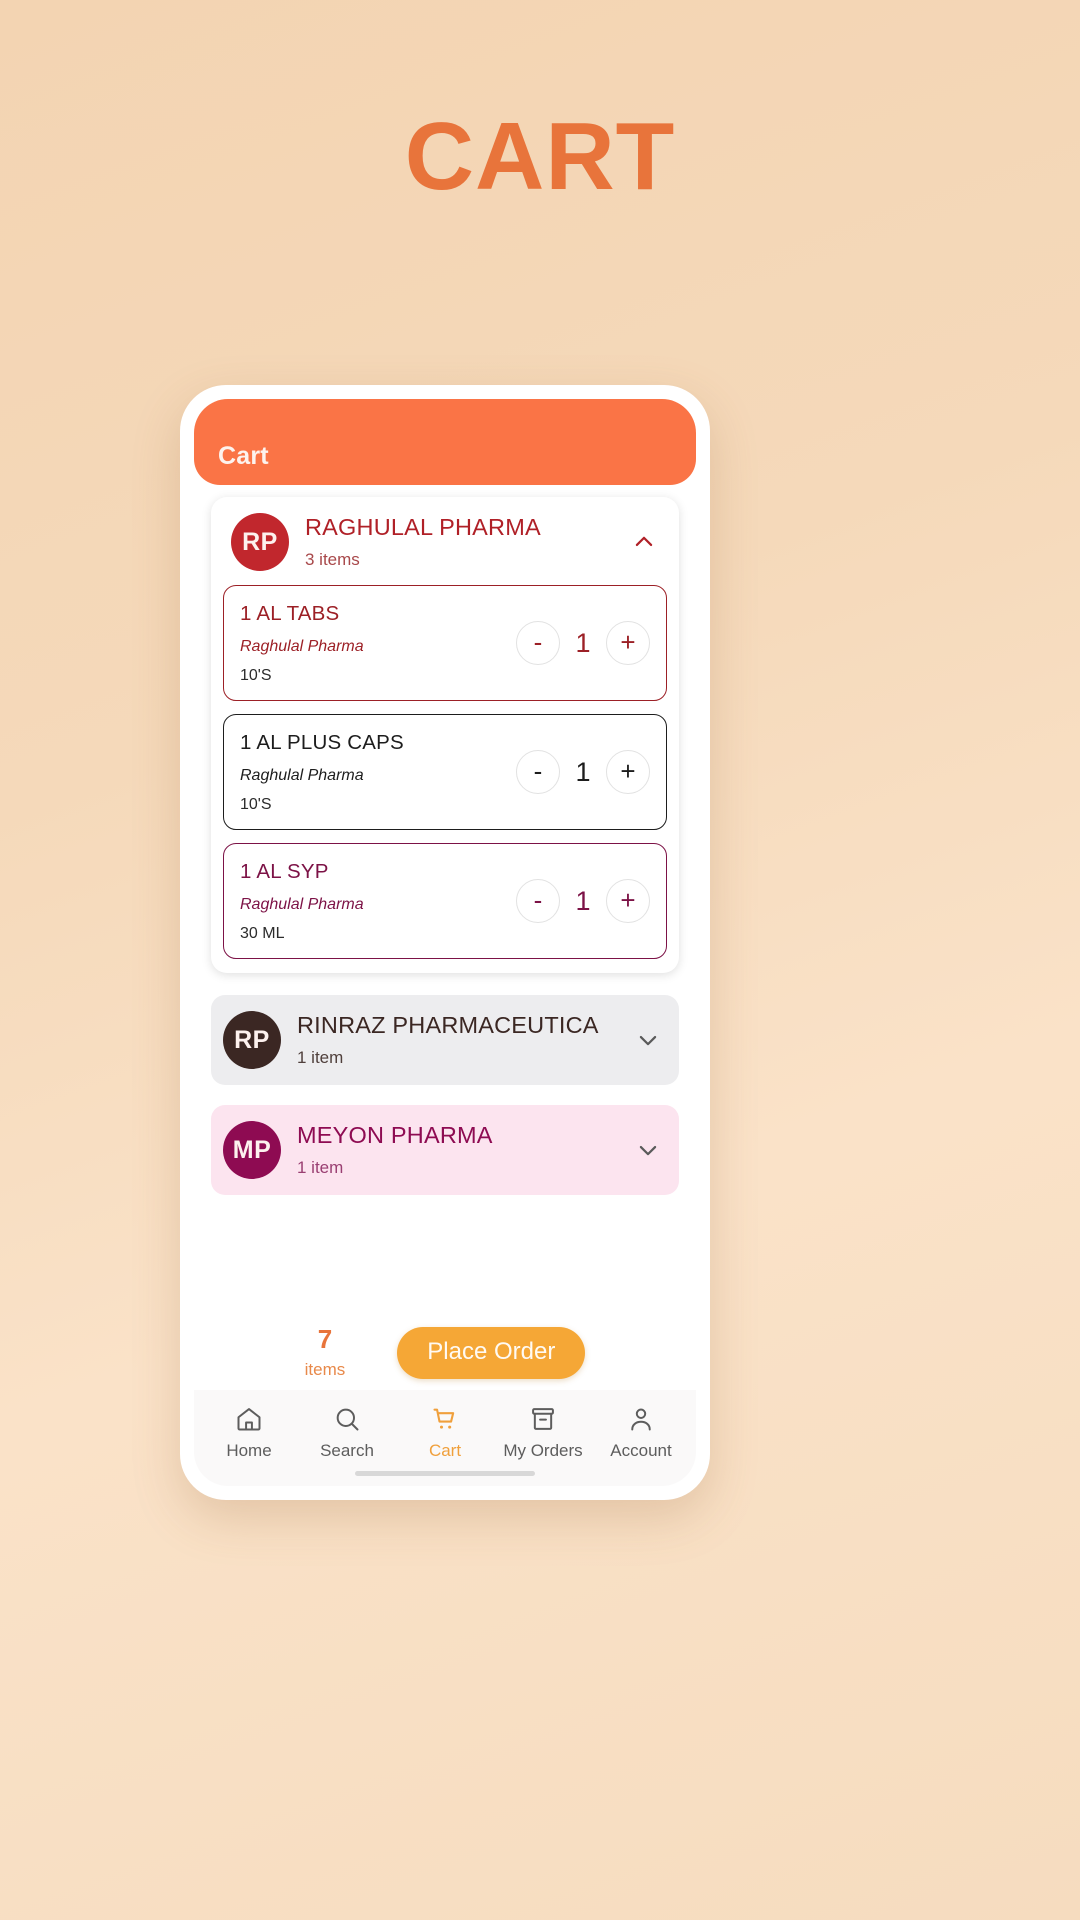  I want to click on vendor-meta: MEYON PHARMA 1 item, so click(456, 1150).